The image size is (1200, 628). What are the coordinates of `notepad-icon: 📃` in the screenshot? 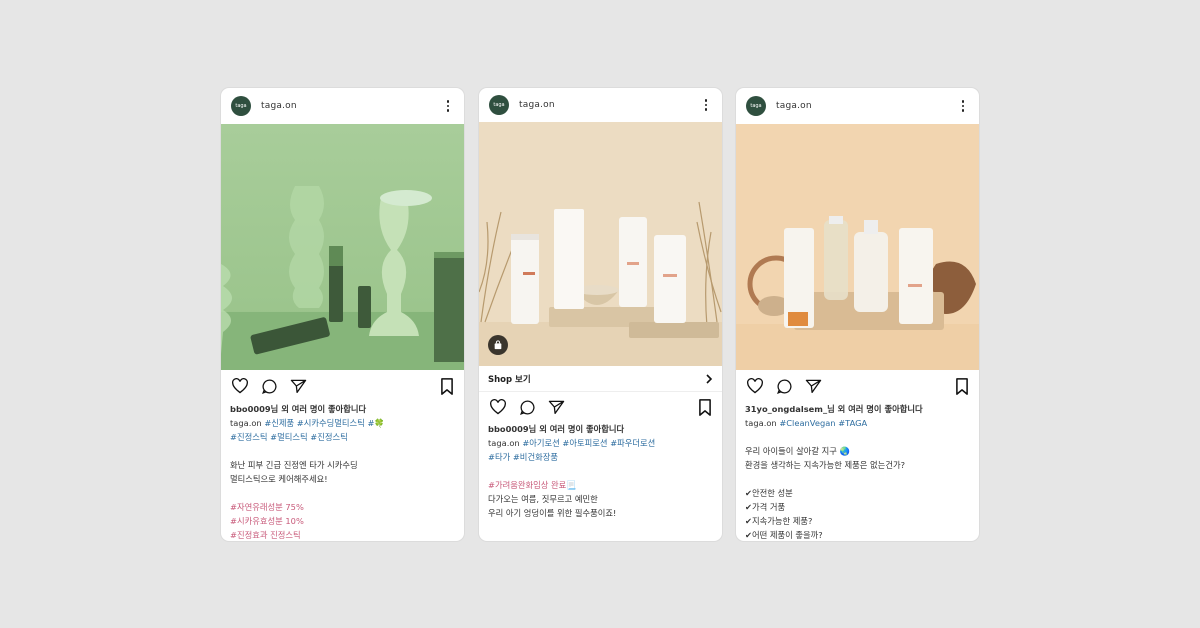 It's located at (571, 485).